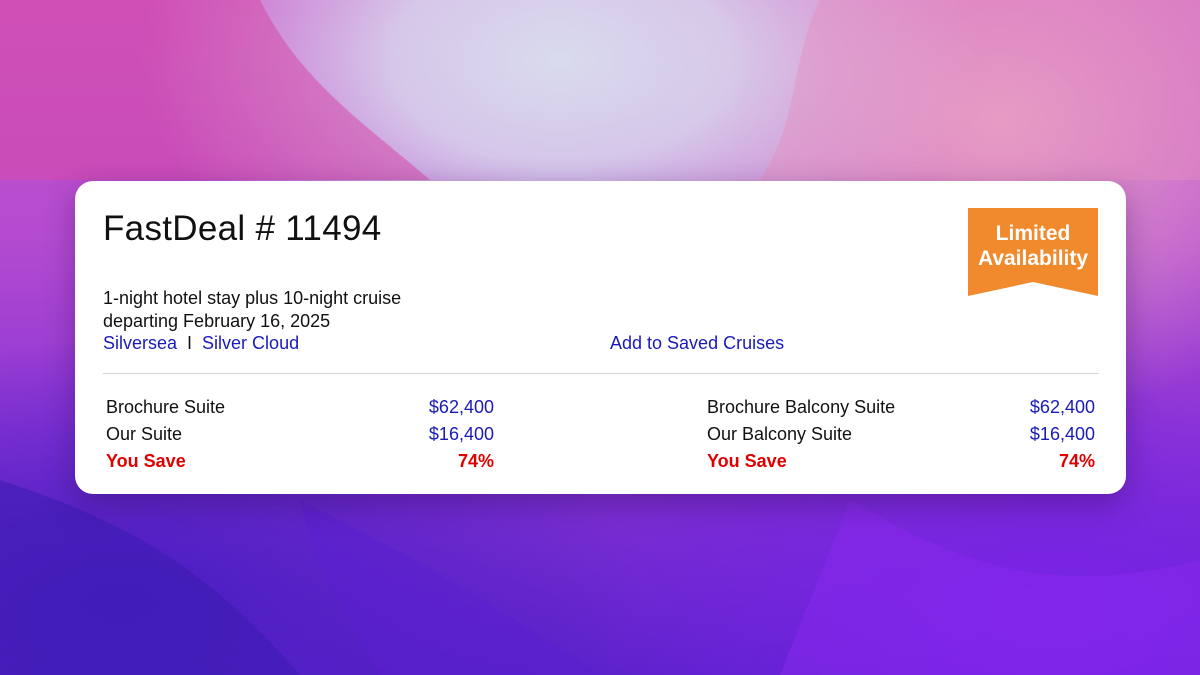 This screenshot has height=675, width=1200. Describe the element at coordinates (1033, 233) in the screenshot. I see `badge-line1: Limited` at that location.